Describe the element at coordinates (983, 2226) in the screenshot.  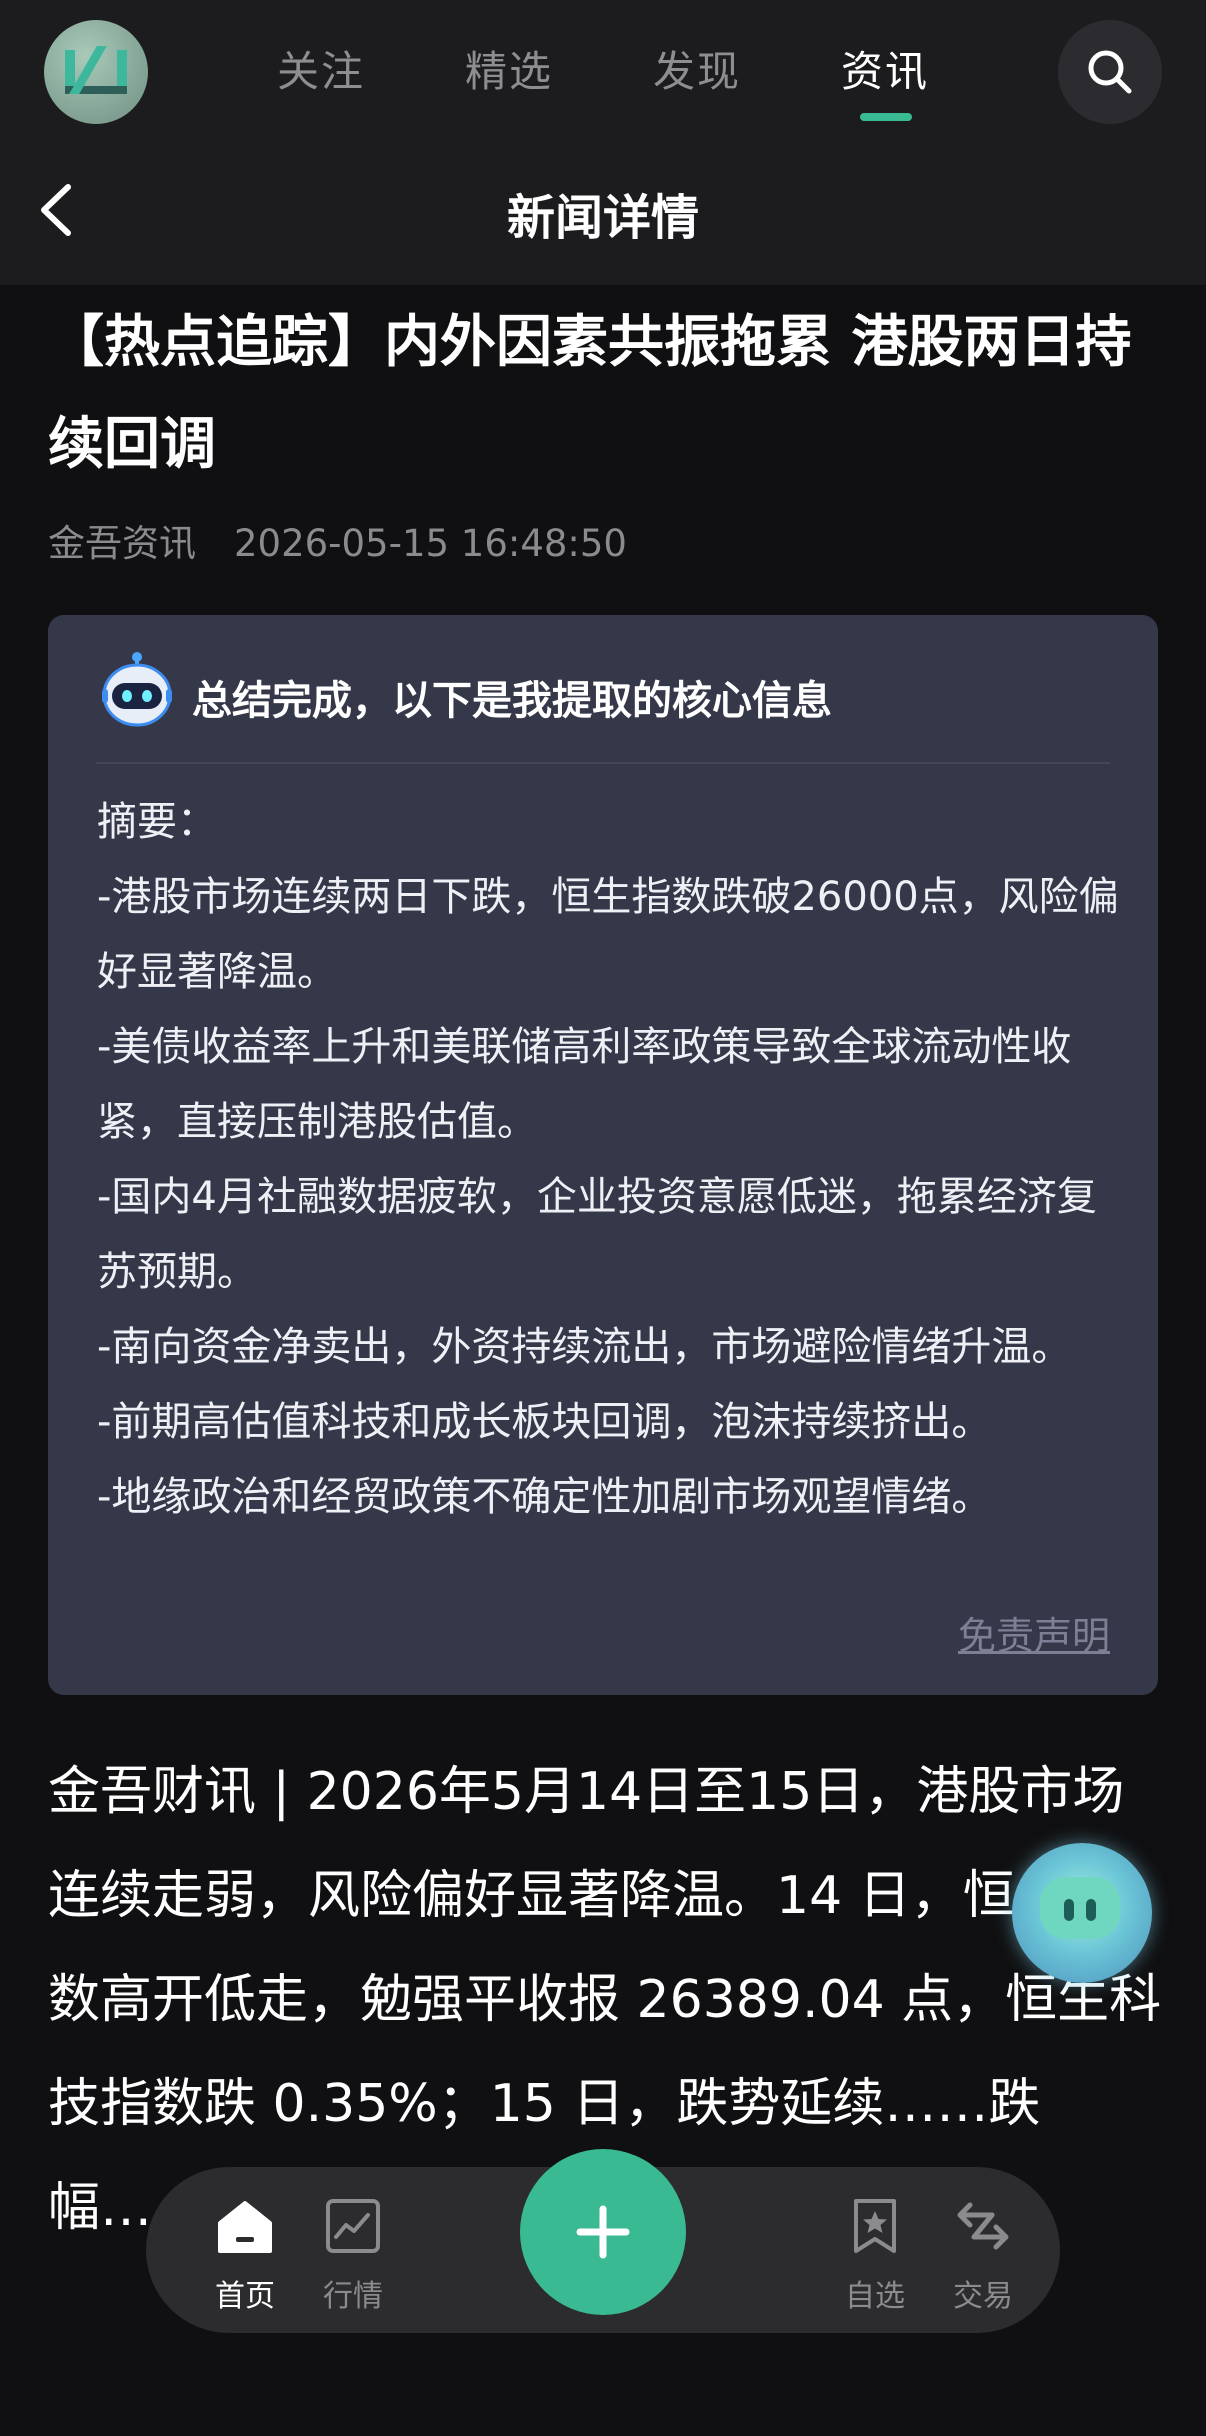
I see `trade-arrows-icon` at that location.